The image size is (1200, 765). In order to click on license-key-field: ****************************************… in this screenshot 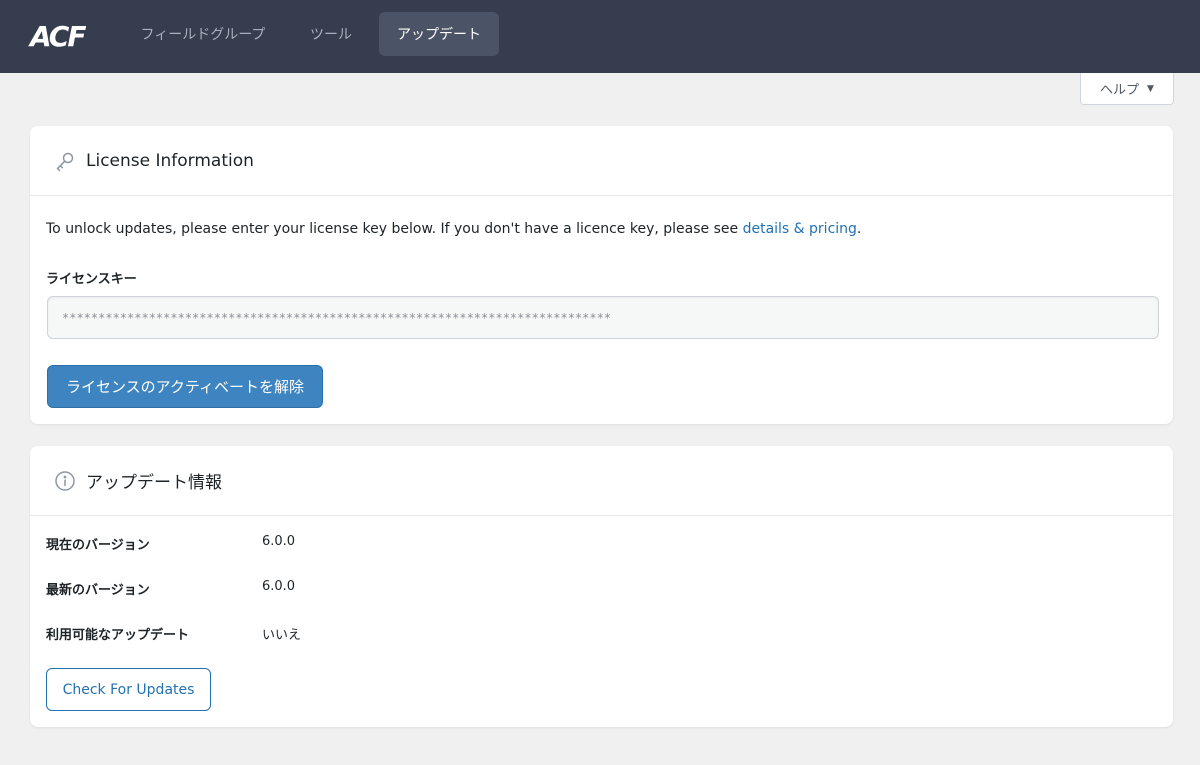, I will do `click(603, 317)`.